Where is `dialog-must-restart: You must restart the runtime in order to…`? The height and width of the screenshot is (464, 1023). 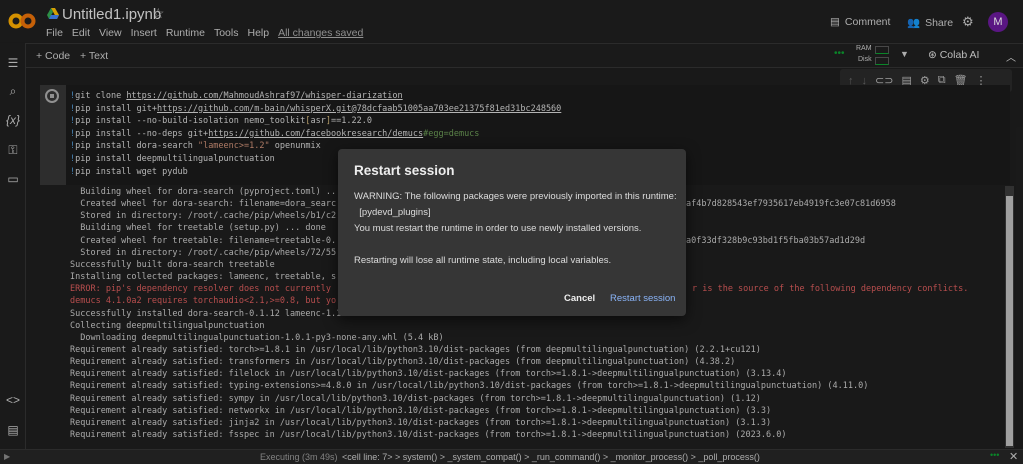
dialog-must-restart: You must restart the runtime in order to… is located at coordinates (498, 228).